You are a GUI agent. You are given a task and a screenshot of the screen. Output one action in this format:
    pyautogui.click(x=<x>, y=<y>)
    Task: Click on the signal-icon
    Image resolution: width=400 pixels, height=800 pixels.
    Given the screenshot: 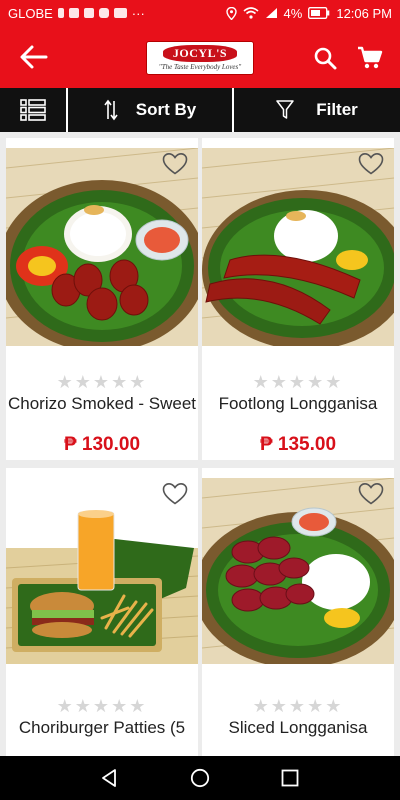 What is the action you would take?
    pyautogui.click(x=271, y=13)
    